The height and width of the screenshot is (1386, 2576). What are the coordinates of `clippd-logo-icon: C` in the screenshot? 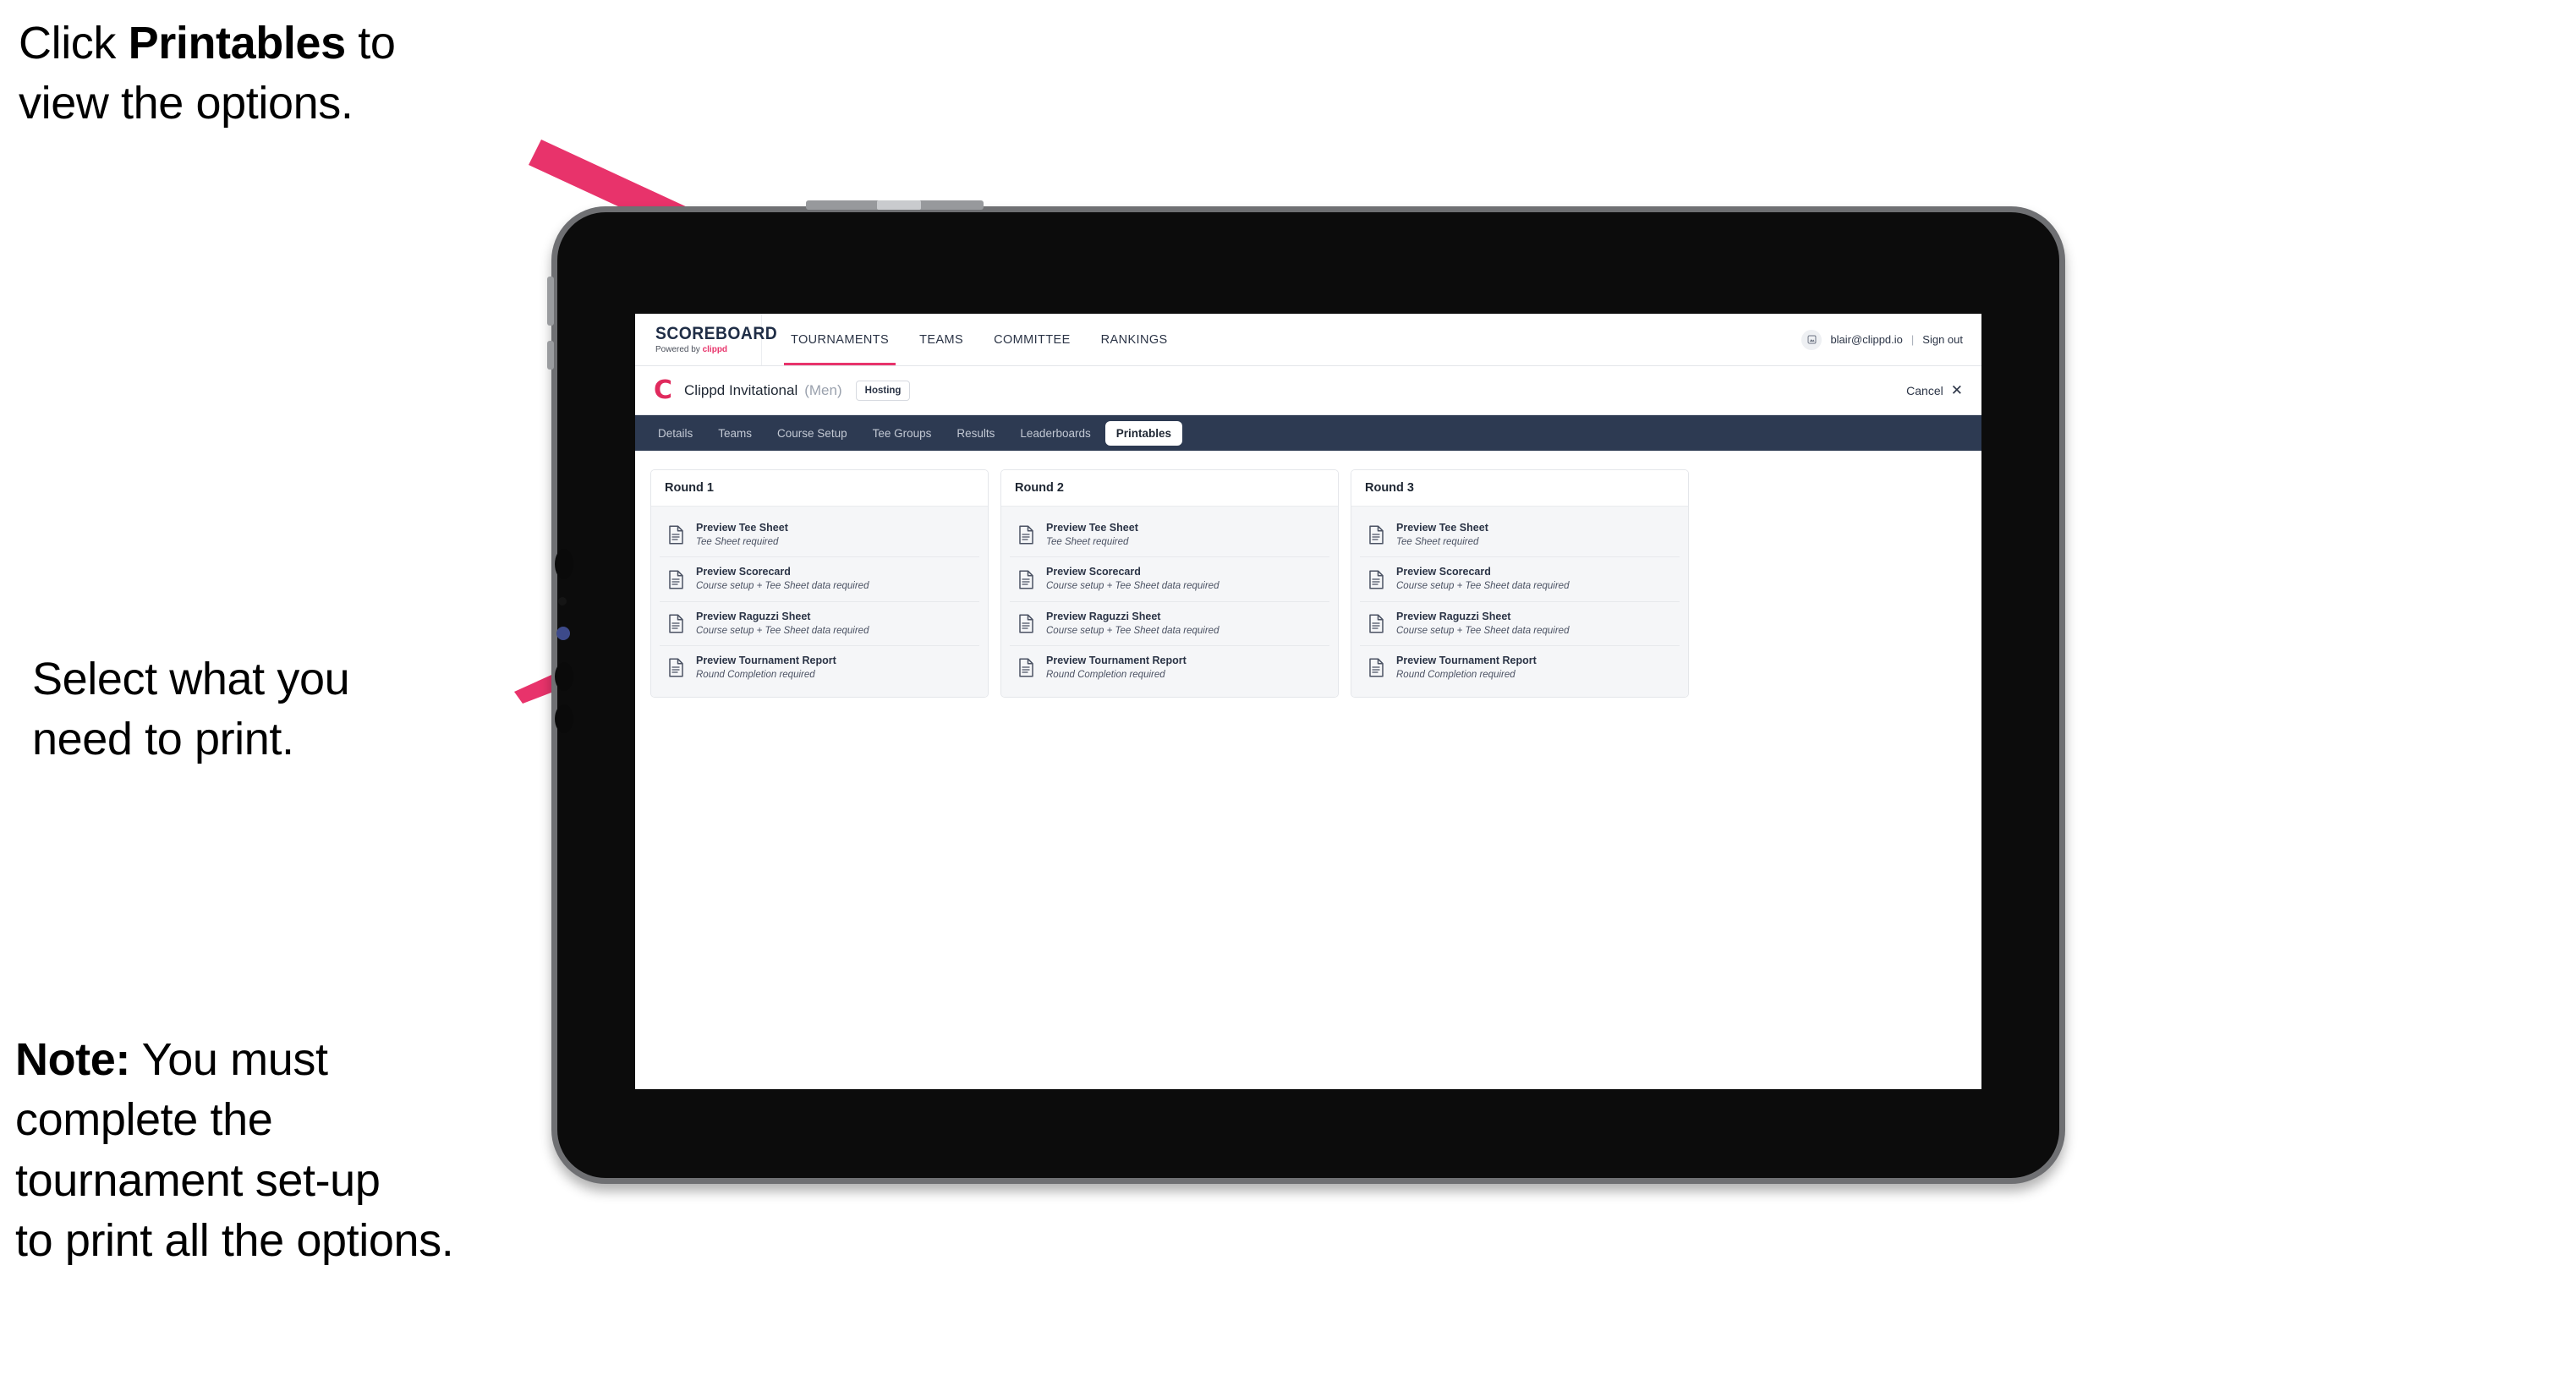 It's located at (663, 390).